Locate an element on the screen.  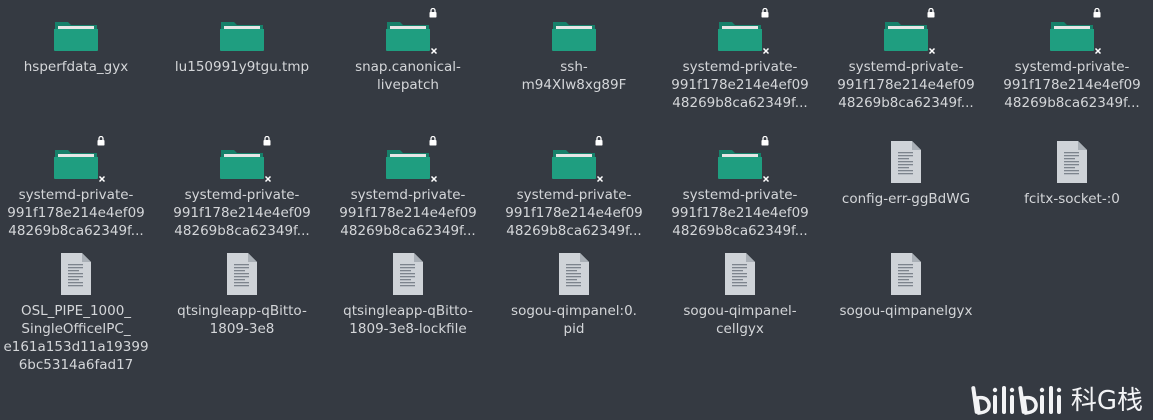
item-label: lu150991y9tgu.tmp is located at coordinates (242, 67).